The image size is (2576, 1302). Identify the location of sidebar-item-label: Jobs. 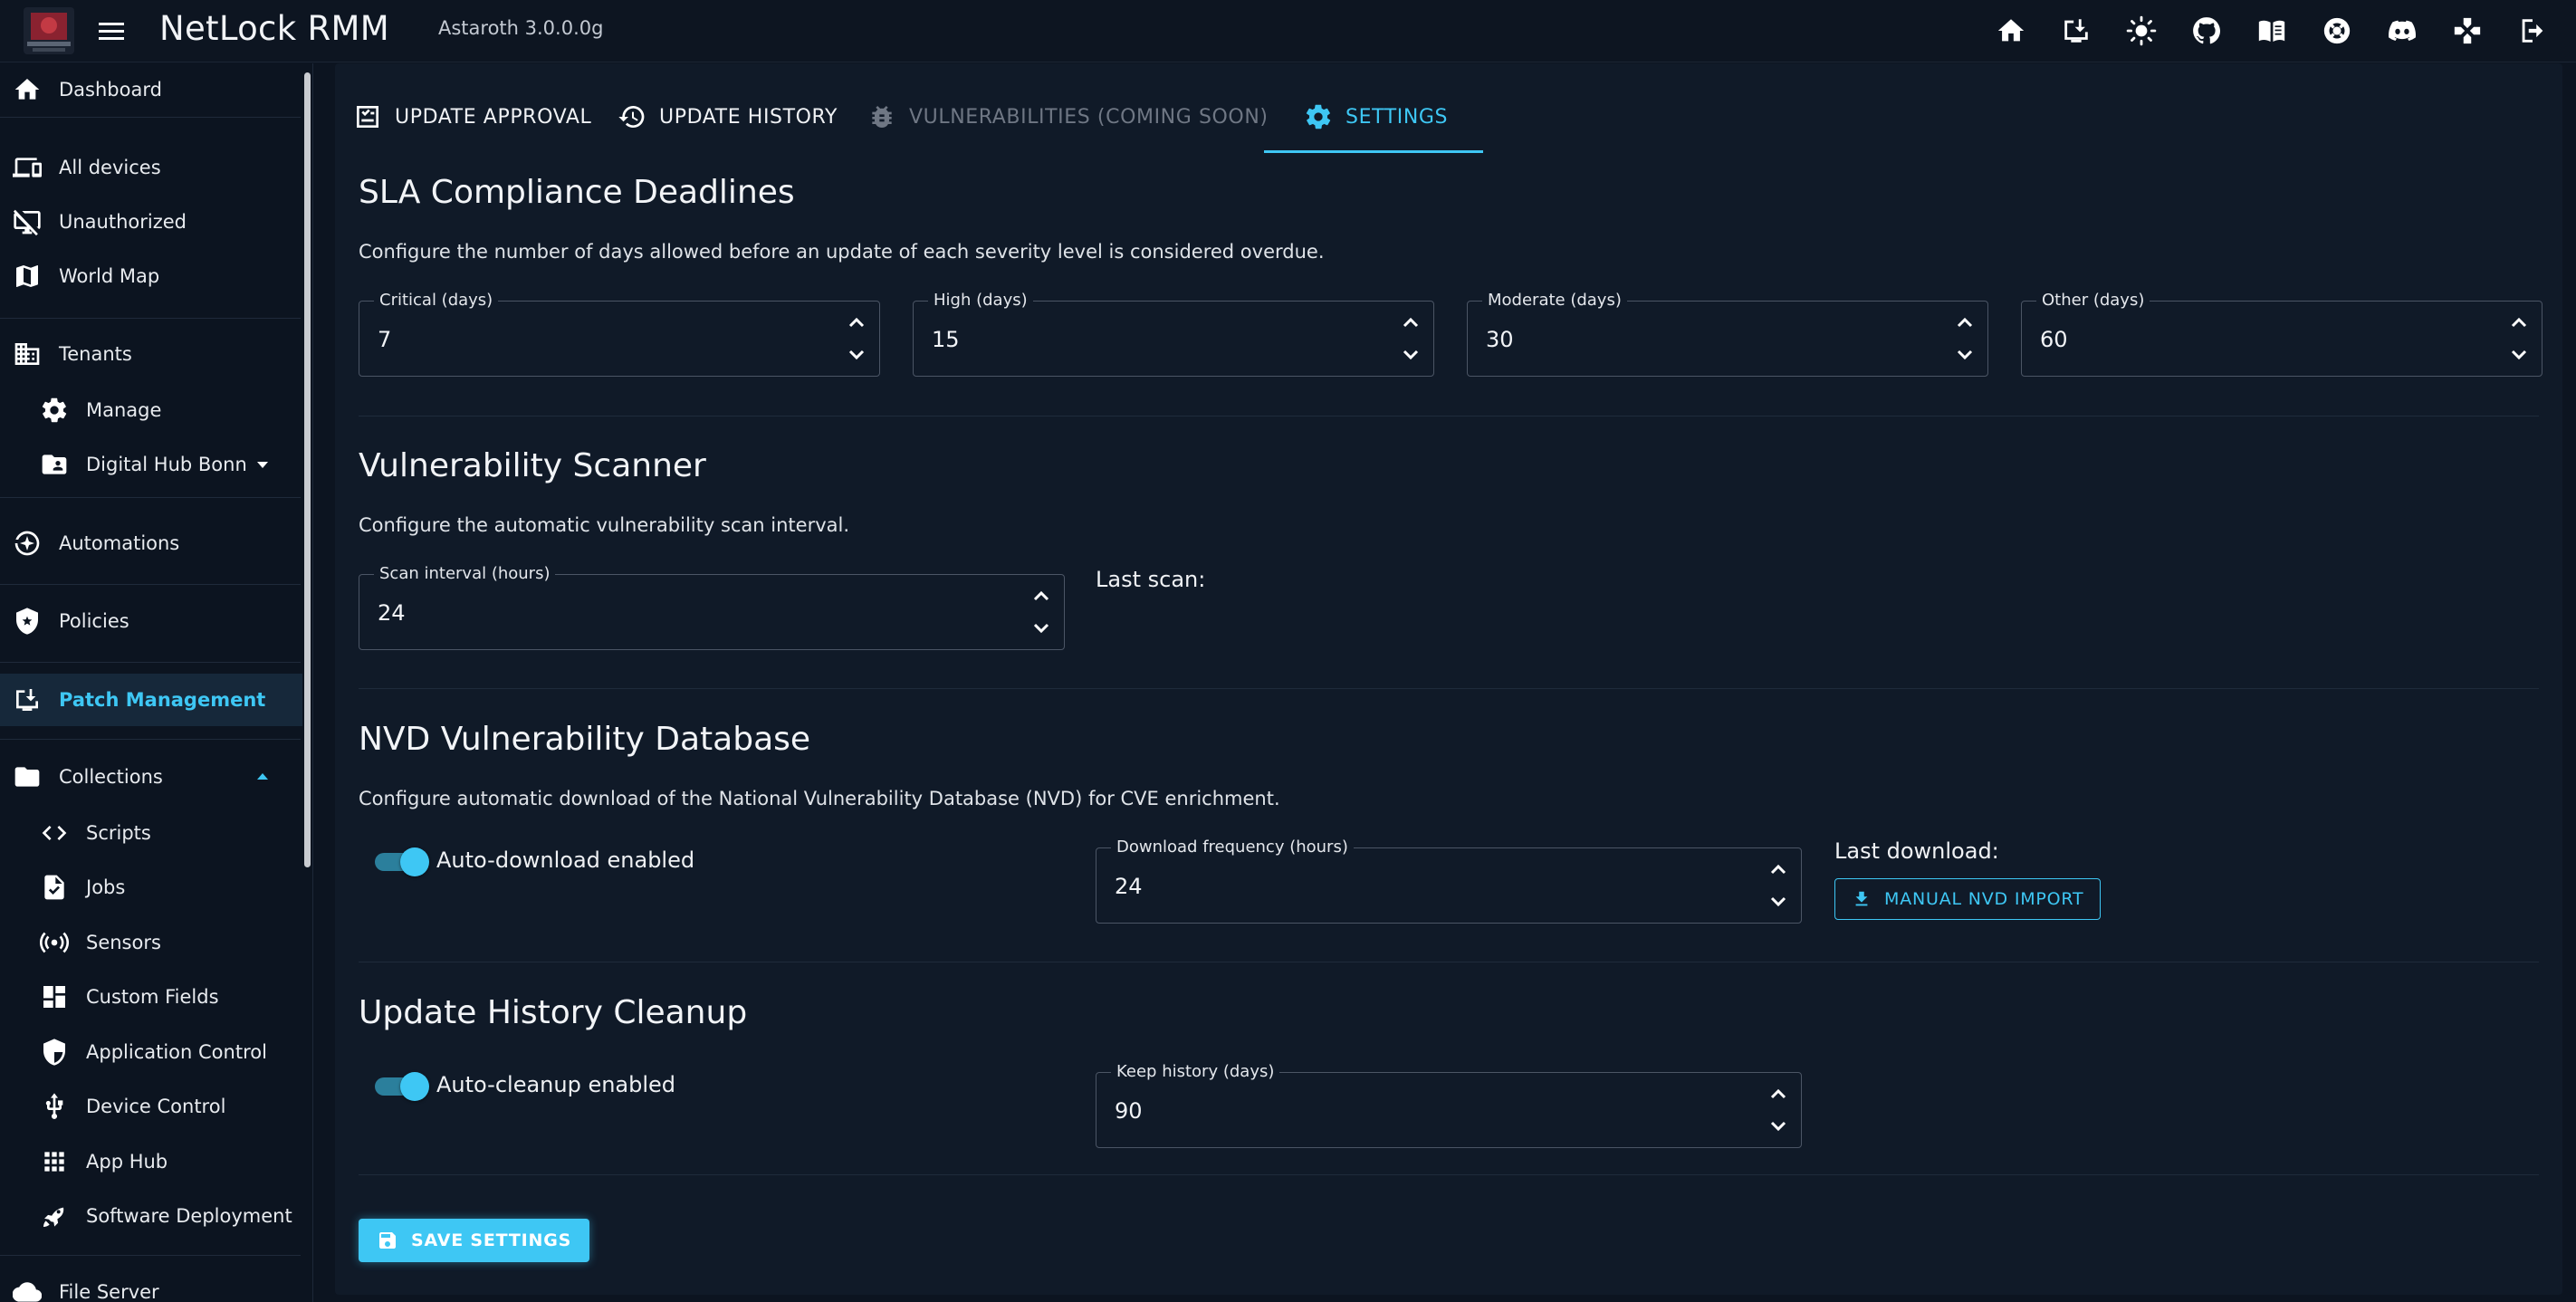
(106, 887).